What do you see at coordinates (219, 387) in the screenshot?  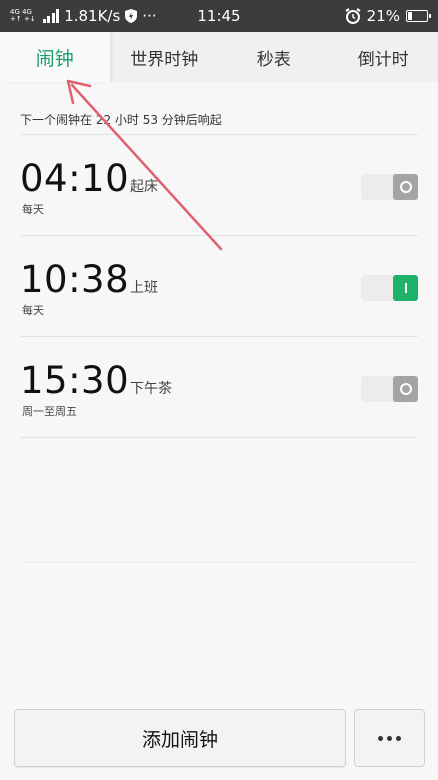 I see `alarm-item: 15:30 下午茶 周一至周五` at bounding box center [219, 387].